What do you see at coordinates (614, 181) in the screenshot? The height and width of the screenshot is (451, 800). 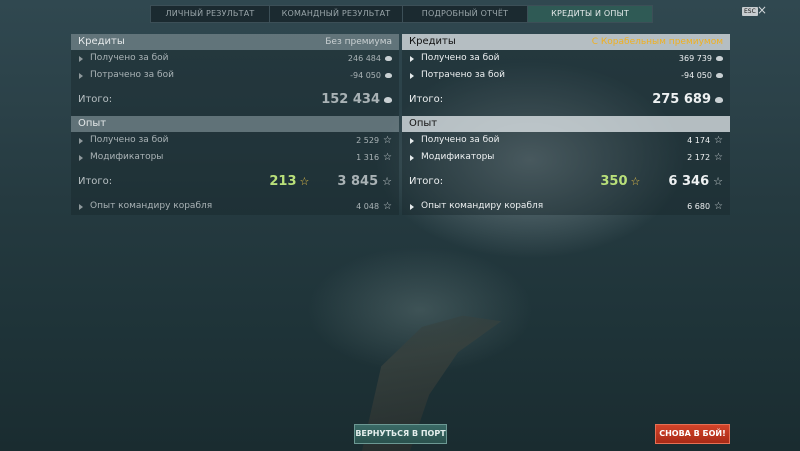 I see `elite-xp-value: 350` at bounding box center [614, 181].